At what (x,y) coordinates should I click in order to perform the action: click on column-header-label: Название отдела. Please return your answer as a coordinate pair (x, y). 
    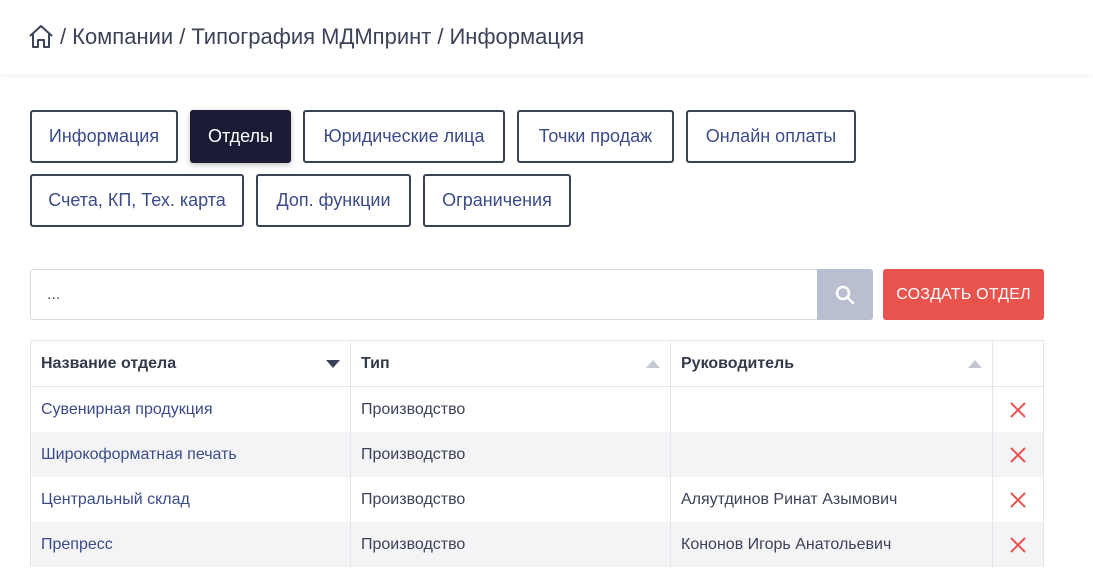
    Looking at the image, I should click on (109, 363).